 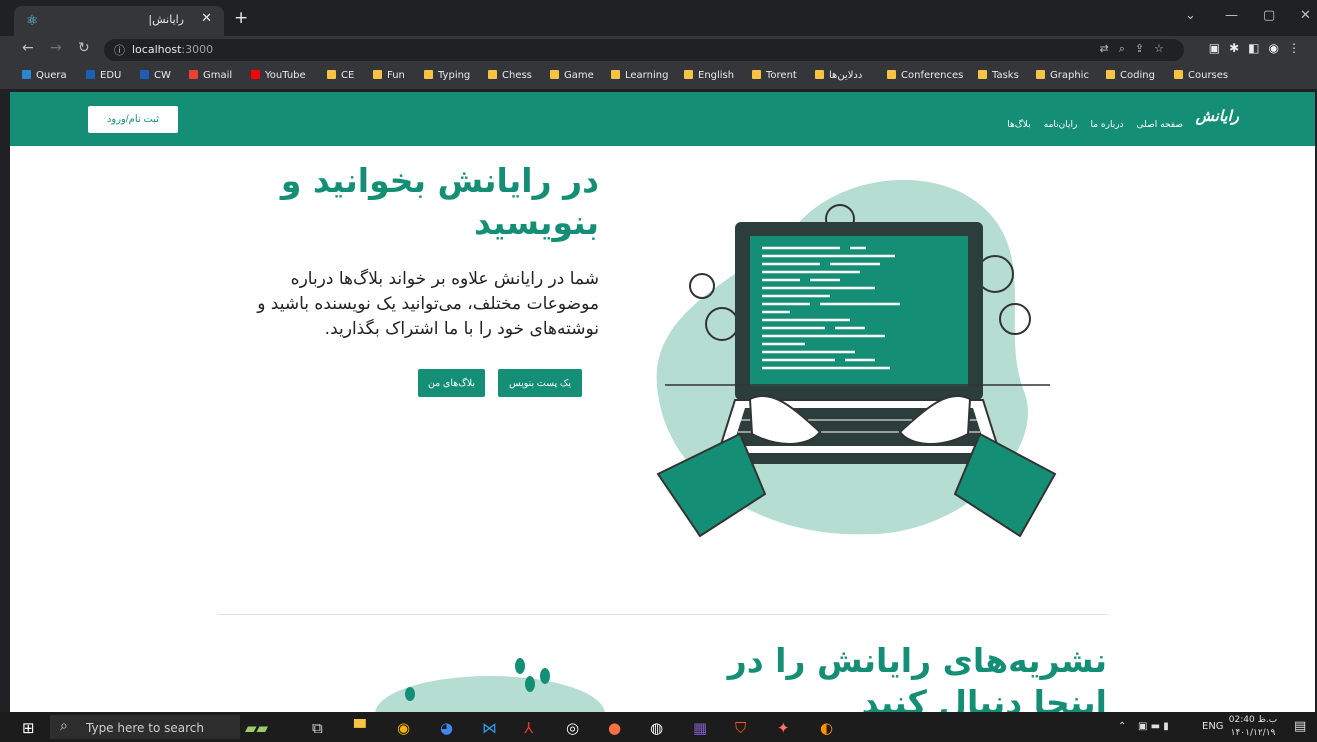 I want to click on notification-icon: ▤, so click(x=1300, y=726).